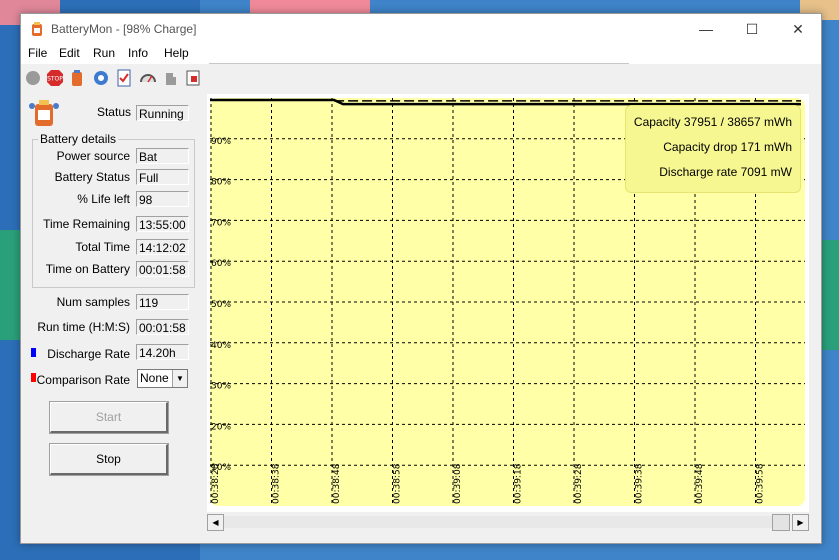 The height and width of the screenshot is (560, 839). Describe the element at coordinates (221, 264) in the screenshot. I see `y-tick-label: 60%` at that location.